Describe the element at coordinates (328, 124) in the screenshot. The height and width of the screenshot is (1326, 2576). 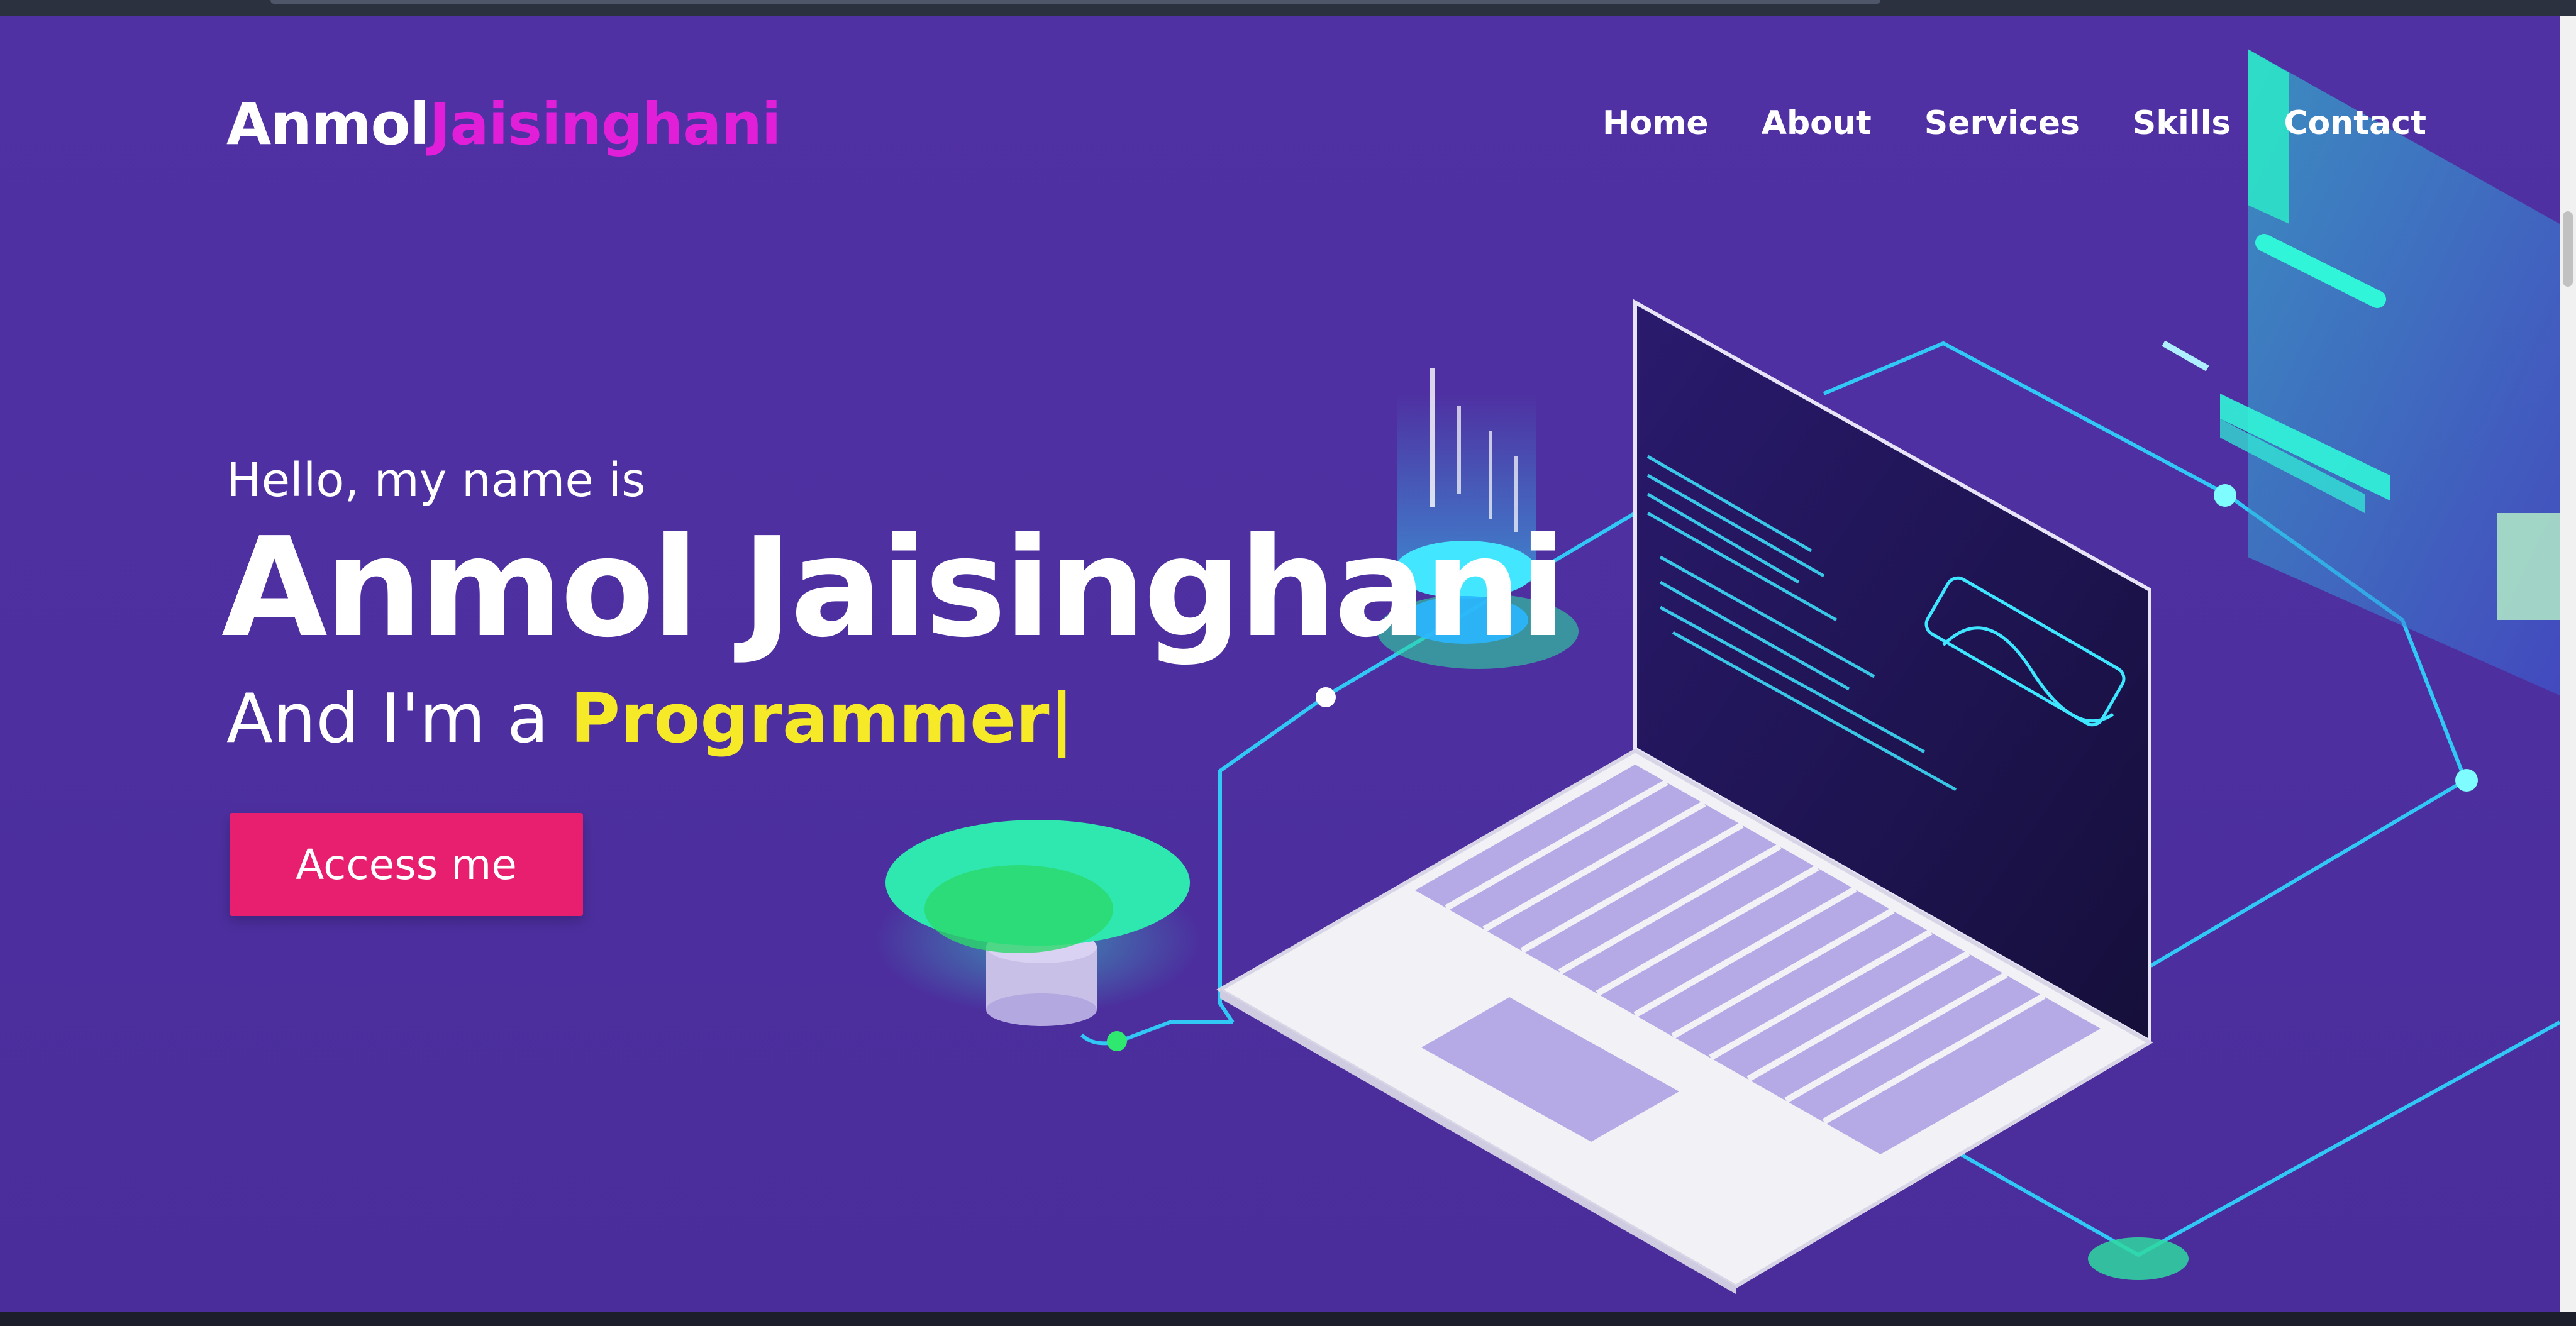
I see `logo-first-name: Anmol` at that location.